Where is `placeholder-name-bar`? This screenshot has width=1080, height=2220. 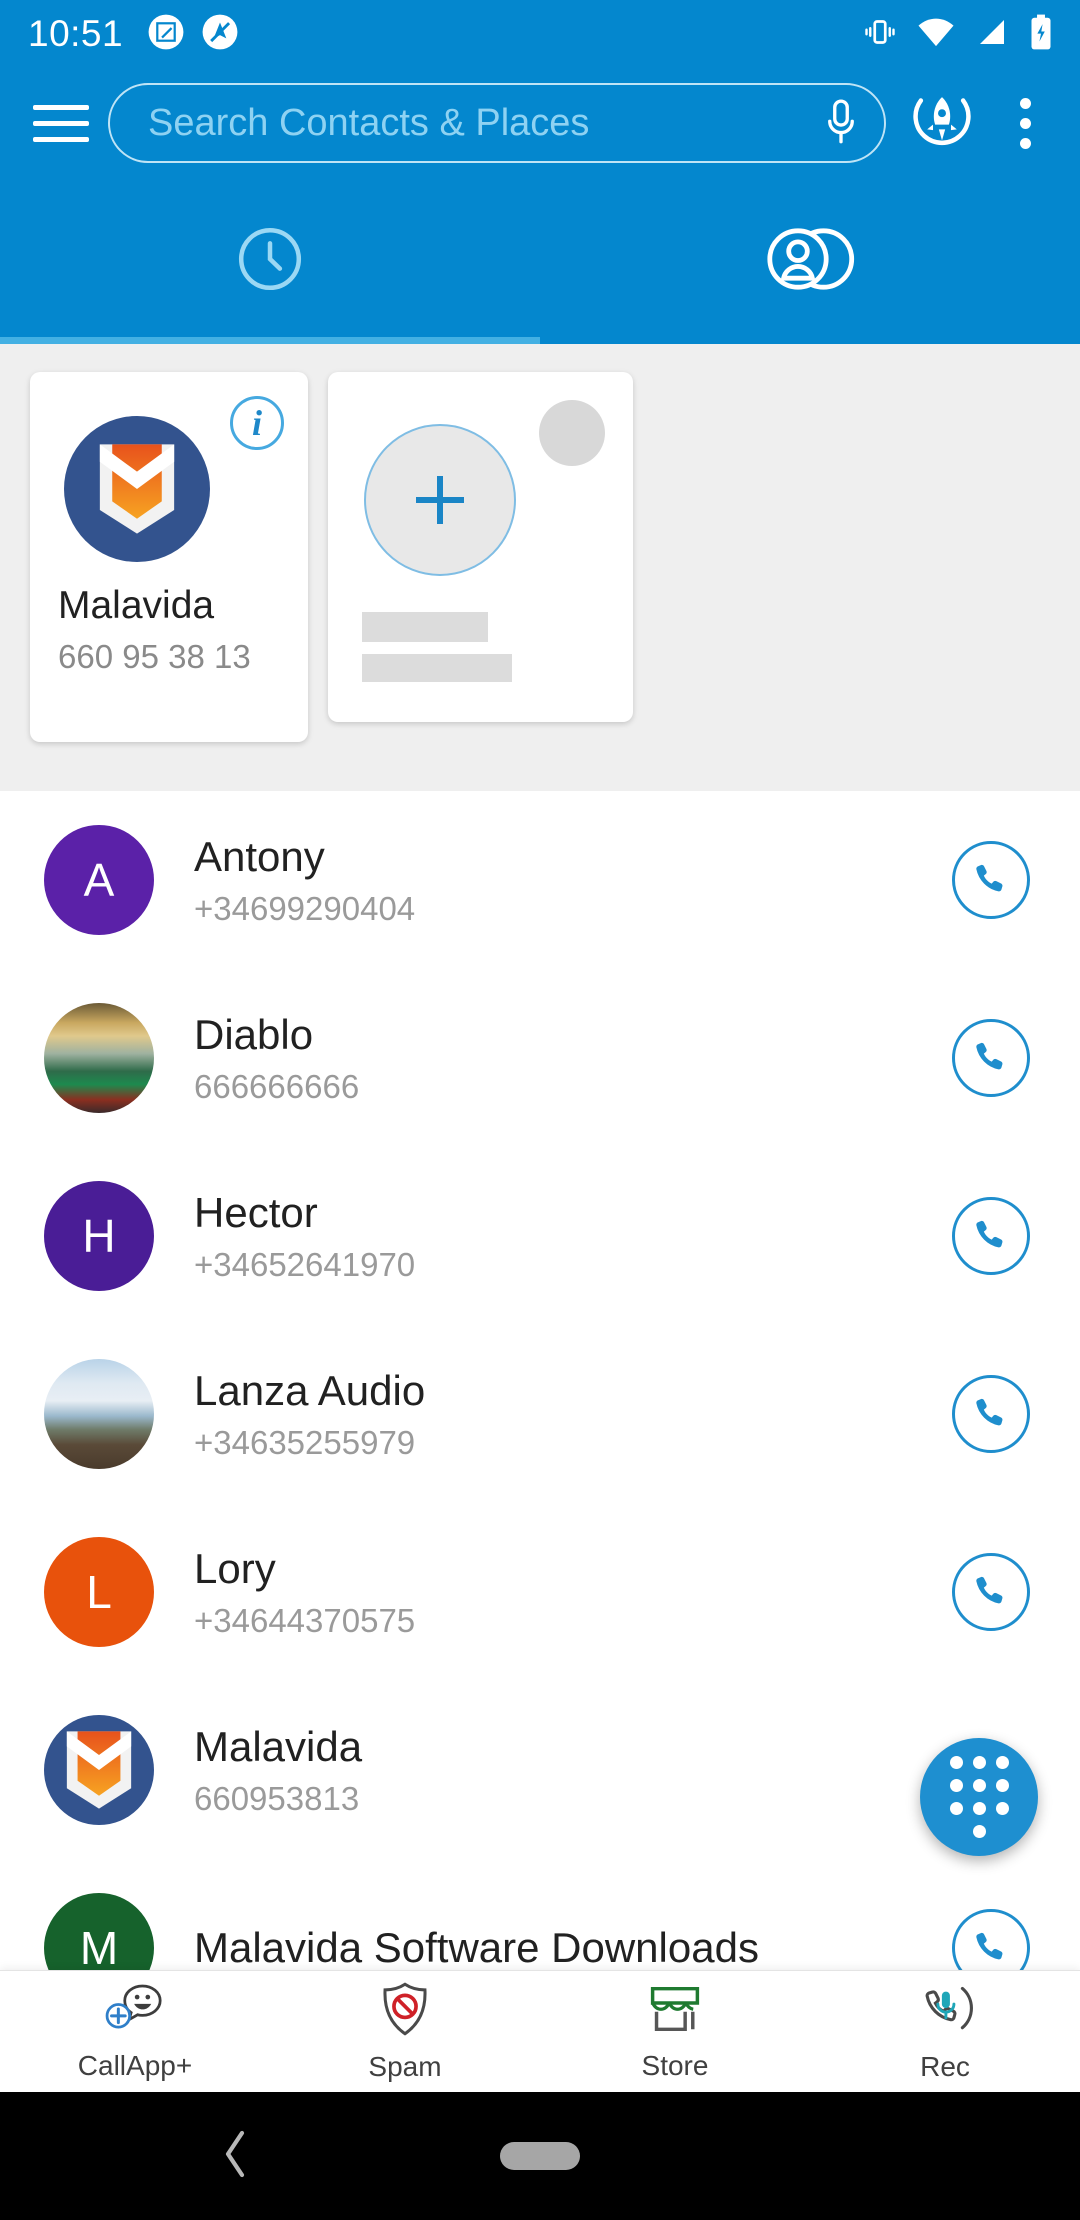
placeholder-name-bar is located at coordinates (425, 627).